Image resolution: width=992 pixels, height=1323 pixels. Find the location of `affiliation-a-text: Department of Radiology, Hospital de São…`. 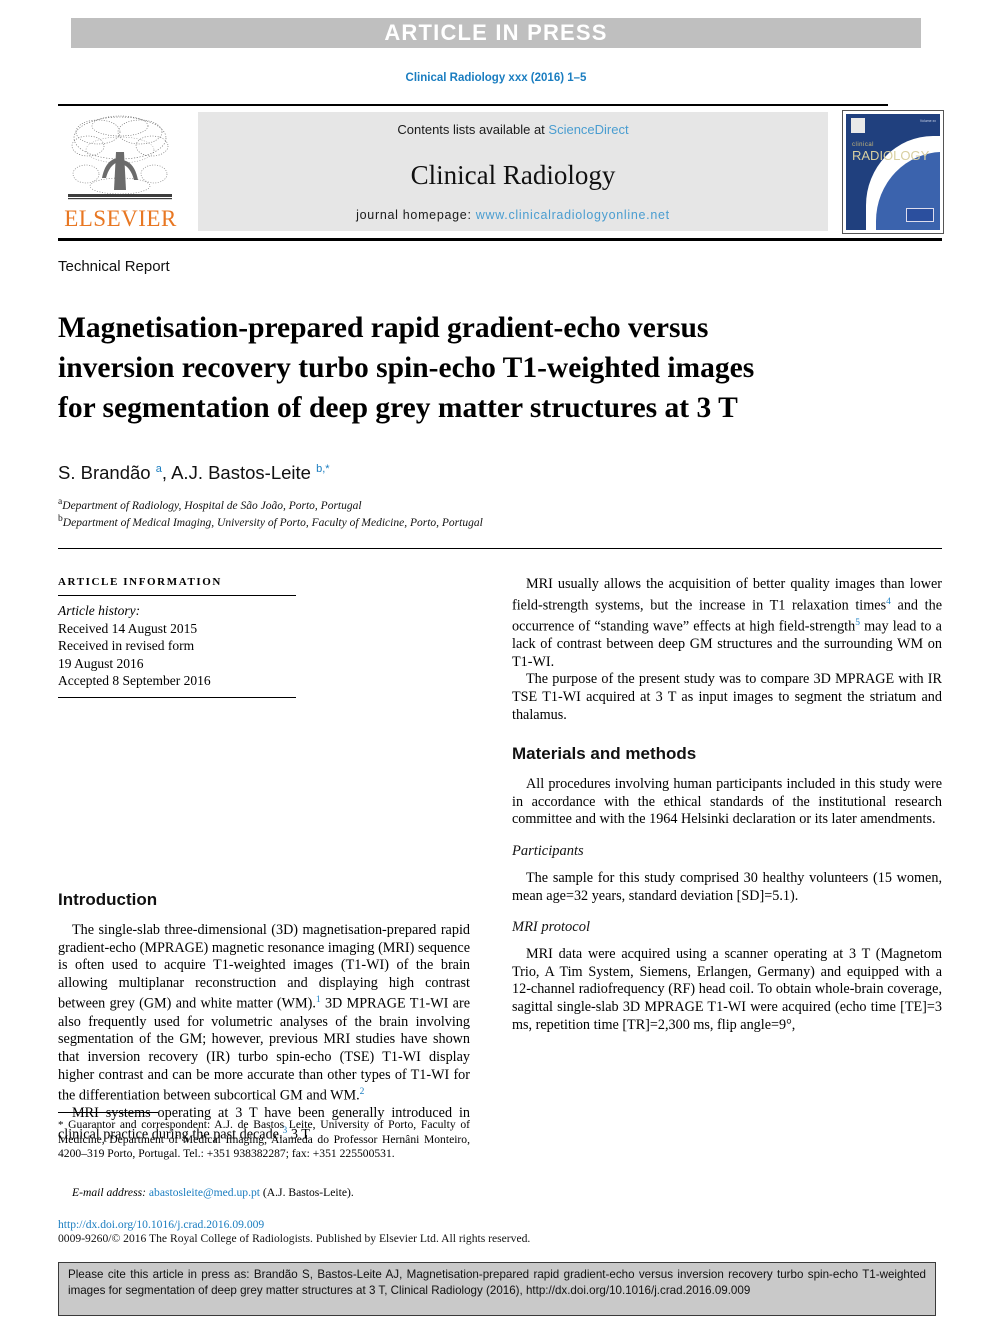

affiliation-a-text: Department of Radiology, Hospital de São… is located at coordinates (212, 505).